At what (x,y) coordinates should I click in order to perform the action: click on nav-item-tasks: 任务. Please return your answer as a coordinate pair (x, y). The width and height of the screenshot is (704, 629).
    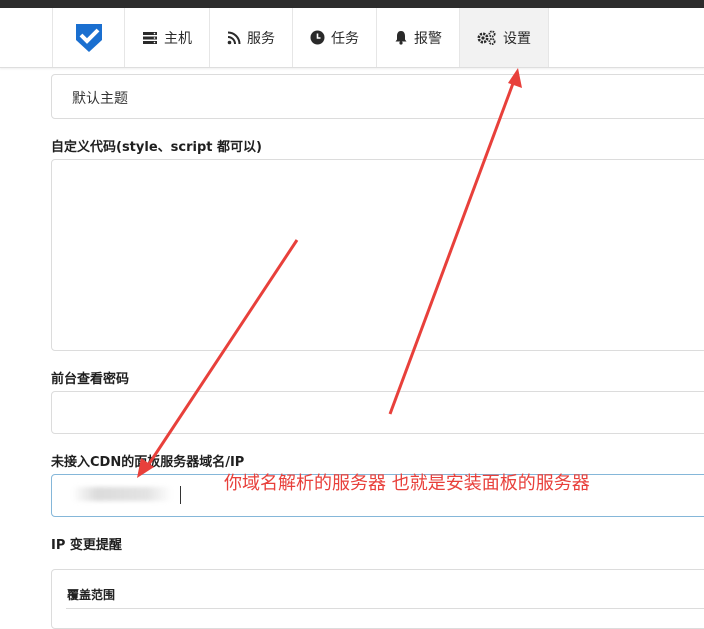
    Looking at the image, I should click on (335, 37).